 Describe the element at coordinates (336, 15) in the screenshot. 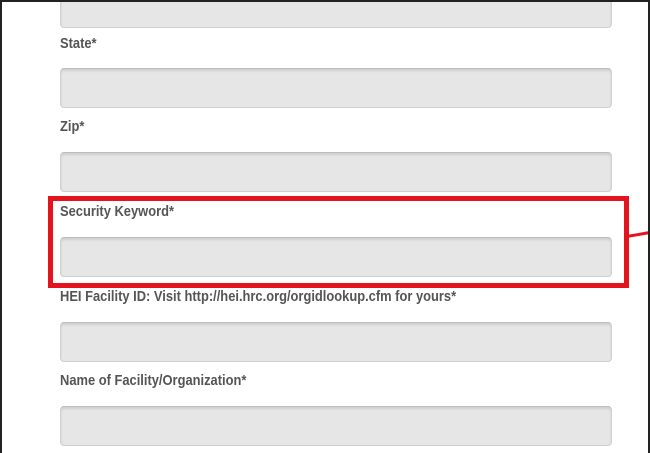

I see `address-field` at that location.